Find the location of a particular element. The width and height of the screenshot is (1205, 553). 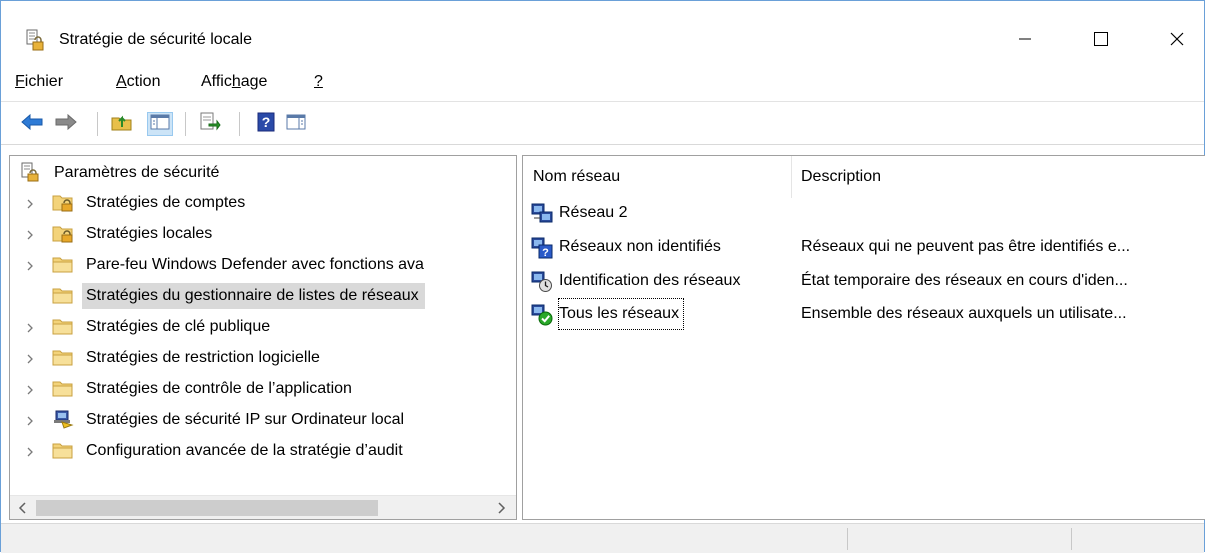

column-header-nom-reseau: Nom réseau is located at coordinates (657, 177).